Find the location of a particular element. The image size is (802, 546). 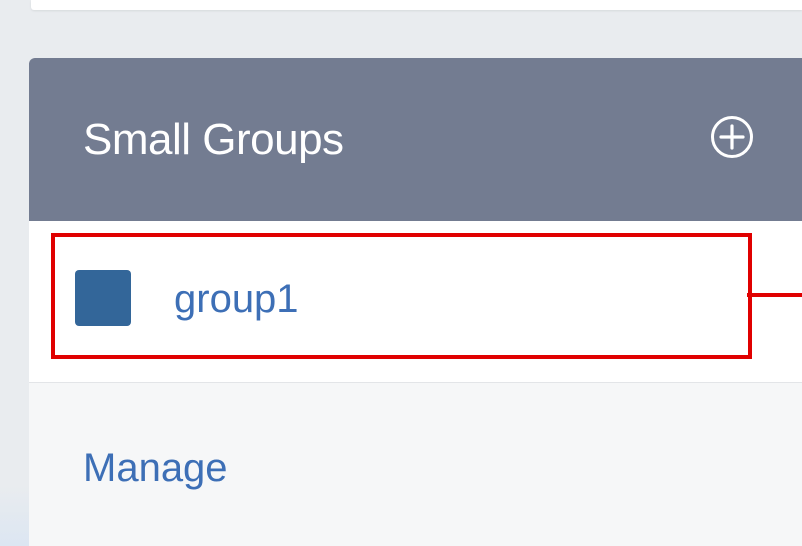

panel-title: Small Groups is located at coordinates (213, 139).